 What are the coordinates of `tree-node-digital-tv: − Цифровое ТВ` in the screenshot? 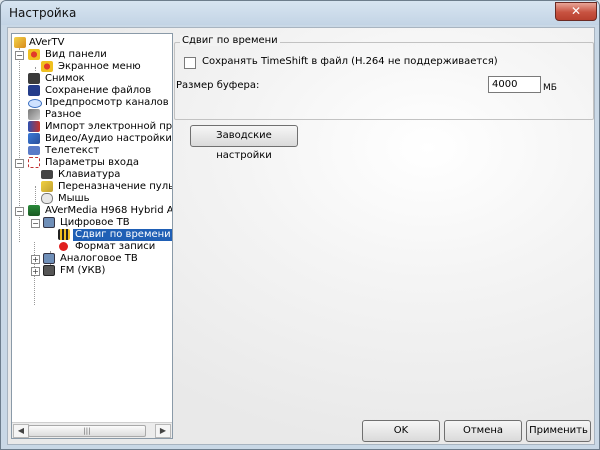 It's located at (92, 223).